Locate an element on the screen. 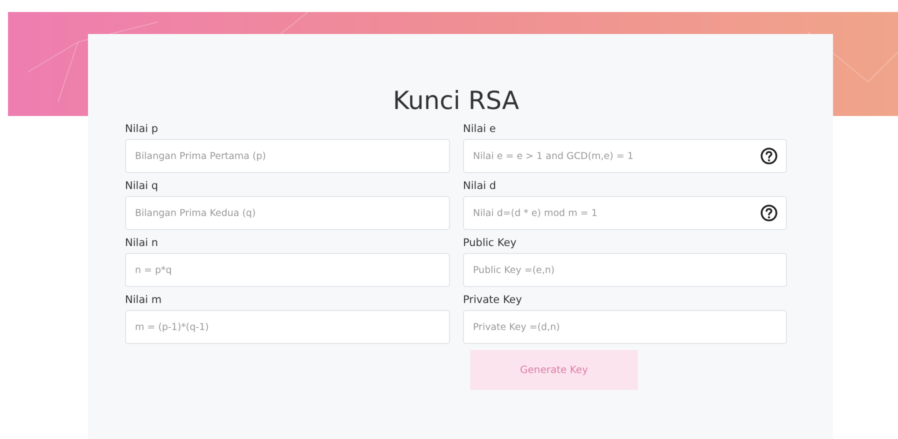  field-label: Public Key is located at coordinates (490, 243).